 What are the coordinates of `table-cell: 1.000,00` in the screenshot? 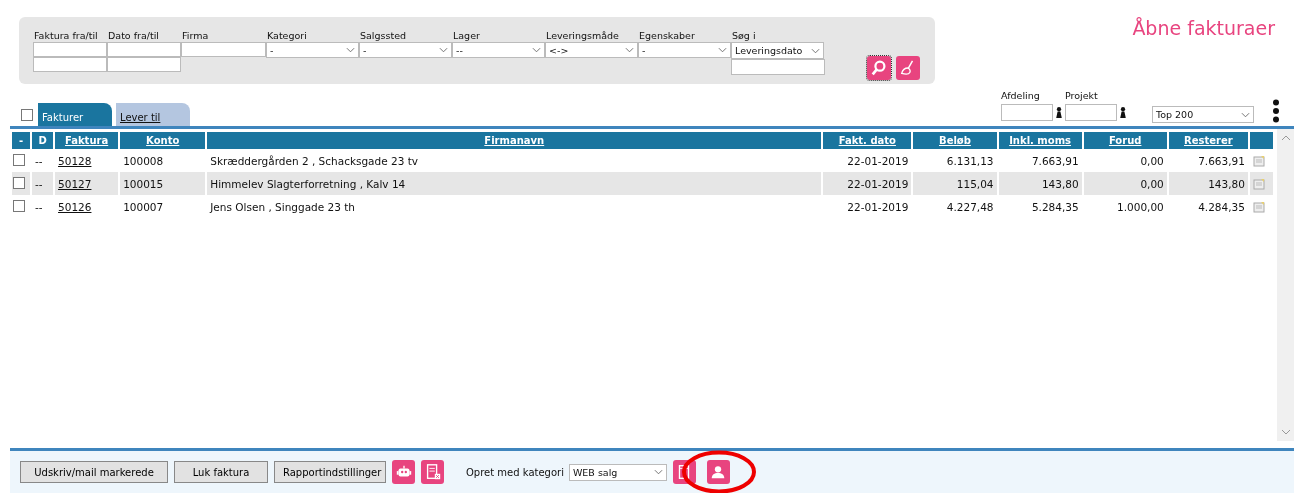 It's located at (1140, 206).